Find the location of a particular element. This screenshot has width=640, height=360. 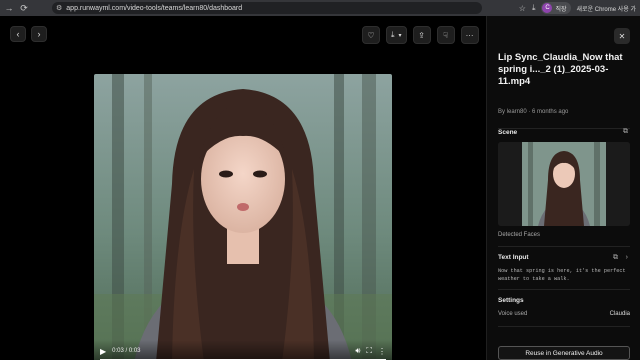

site-info-icon: ⚙ is located at coordinates (59, 8).